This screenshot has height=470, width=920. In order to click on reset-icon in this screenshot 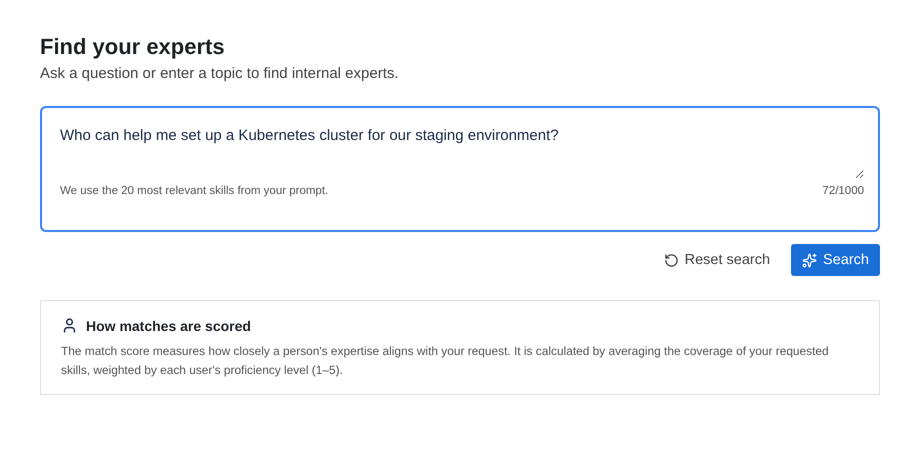, I will do `click(671, 260)`.